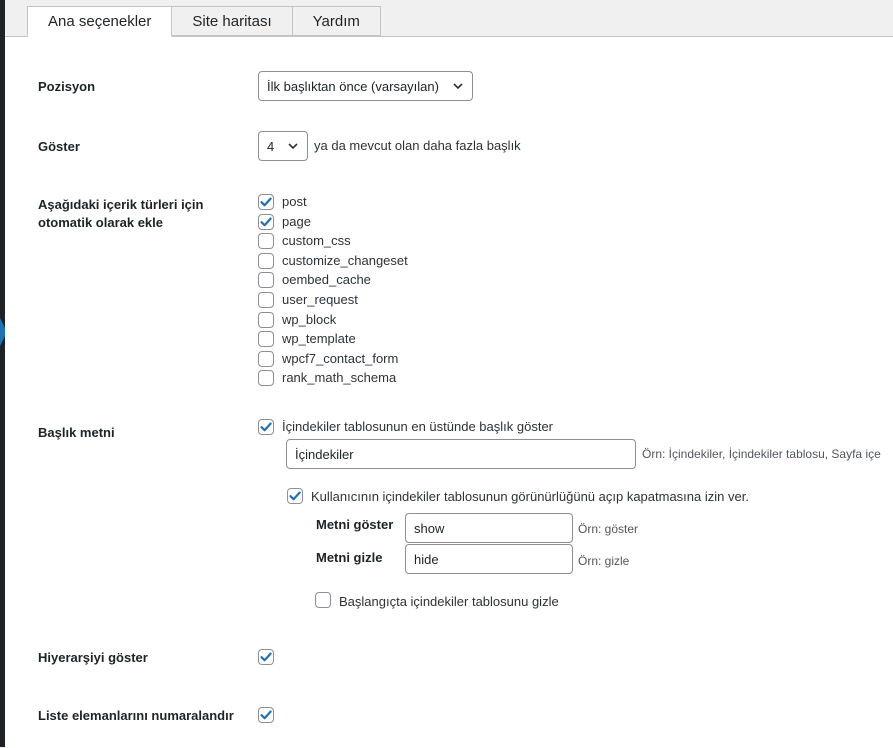 This screenshot has width=893, height=748. What do you see at coordinates (489, 528) in the screenshot?
I see `show-text-input: show` at bounding box center [489, 528].